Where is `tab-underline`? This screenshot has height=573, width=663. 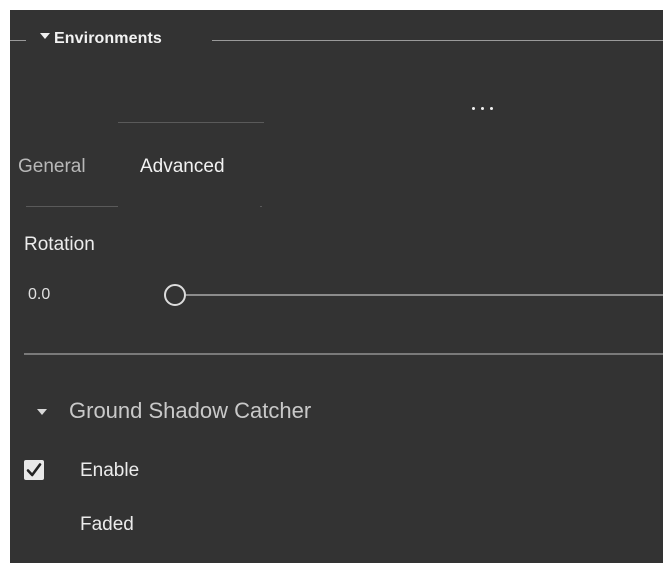 tab-underline is located at coordinates (72, 206).